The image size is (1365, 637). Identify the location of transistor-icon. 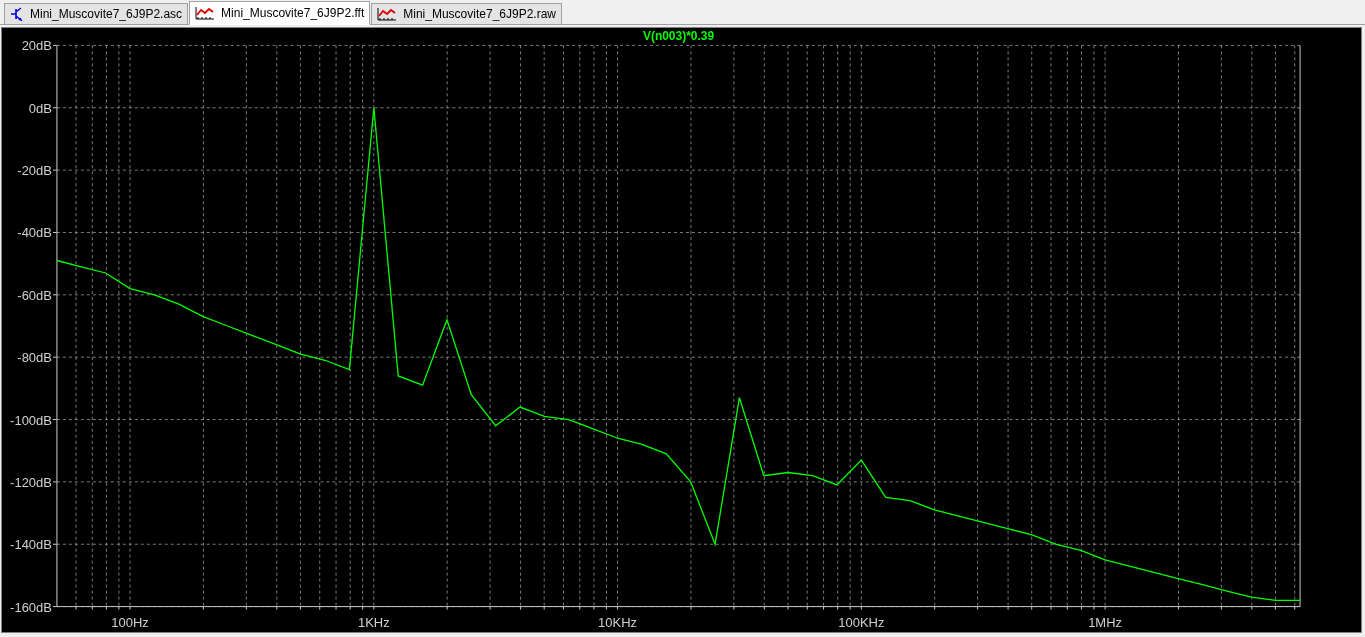
(17, 14).